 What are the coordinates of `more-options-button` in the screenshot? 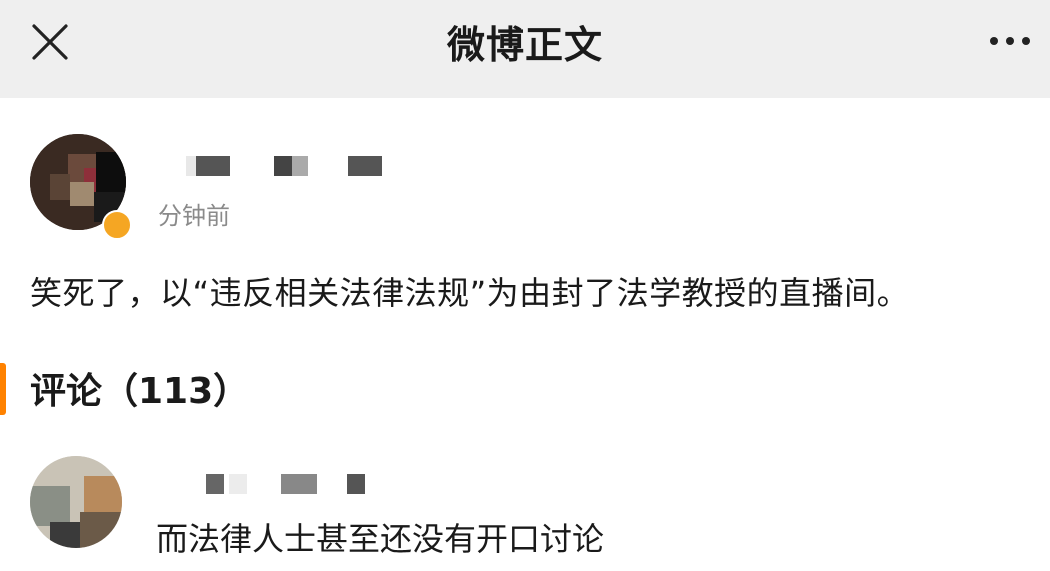 It's located at (1010, 41).